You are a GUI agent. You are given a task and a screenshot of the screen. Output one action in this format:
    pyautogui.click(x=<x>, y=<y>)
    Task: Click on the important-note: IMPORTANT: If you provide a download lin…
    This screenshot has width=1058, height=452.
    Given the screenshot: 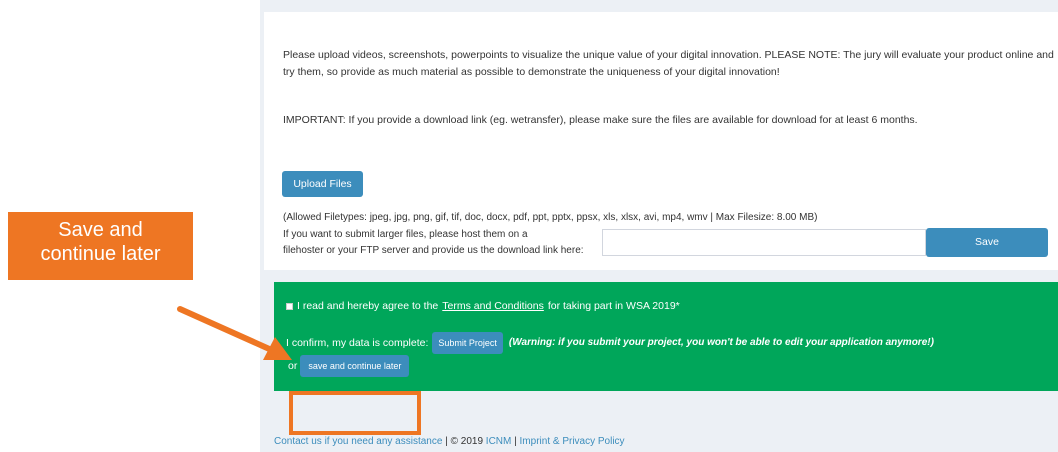 What is the action you would take?
    pyautogui.click(x=600, y=120)
    